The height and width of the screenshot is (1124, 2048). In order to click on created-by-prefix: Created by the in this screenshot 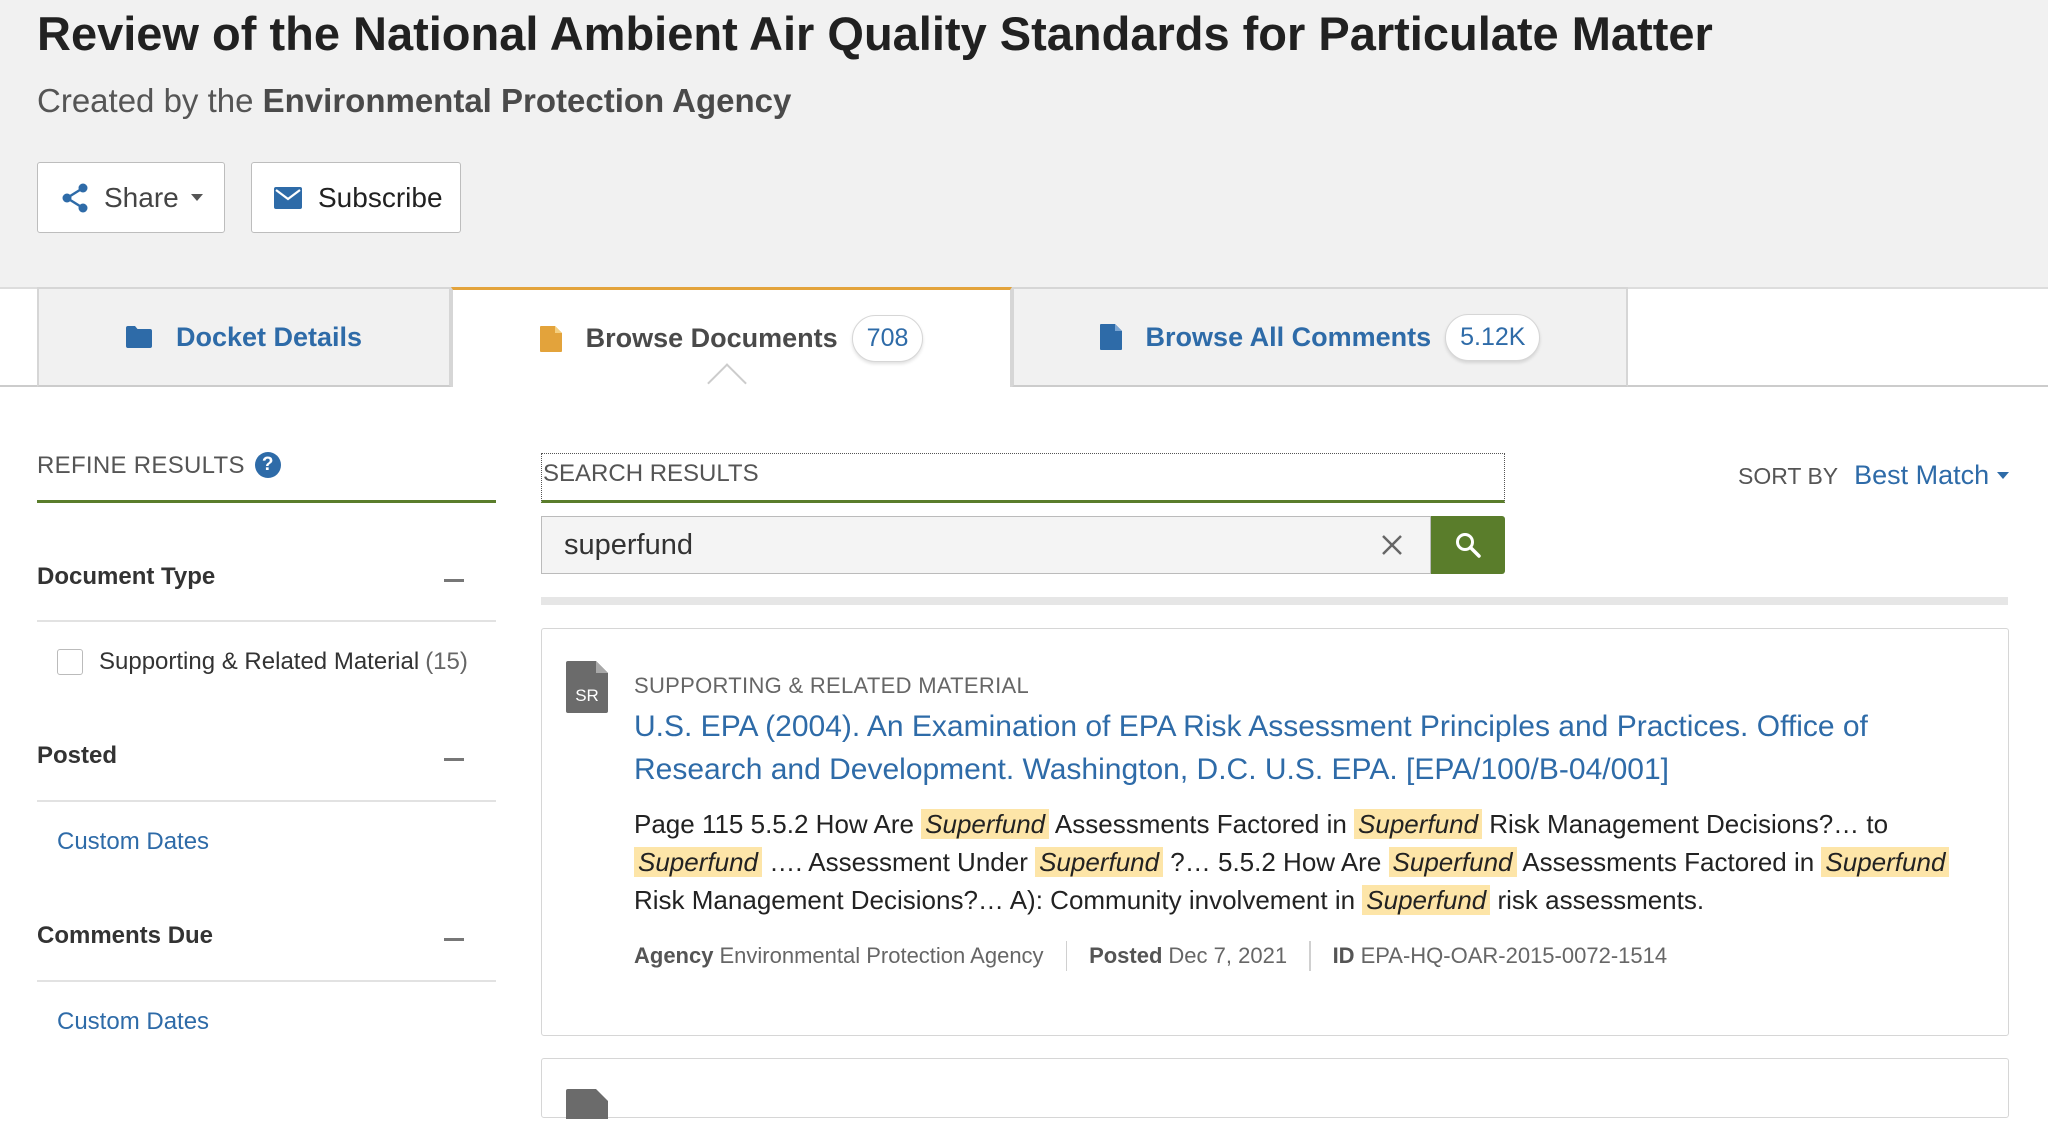, I will do `click(145, 100)`.